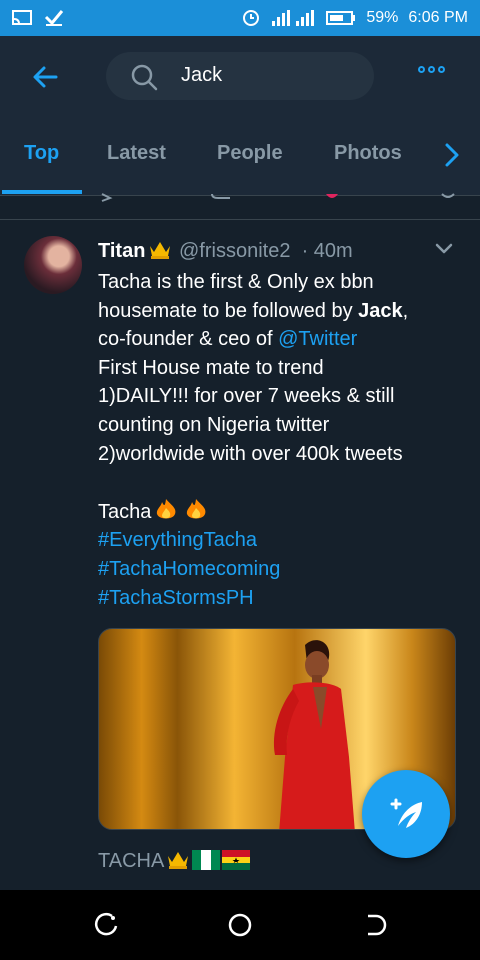 The image size is (480, 960). What do you see at coordinates (278, 598) in the screenshot?
I see `hashtag-link: #TachaStormsPH` at bounding box center [278, 598].